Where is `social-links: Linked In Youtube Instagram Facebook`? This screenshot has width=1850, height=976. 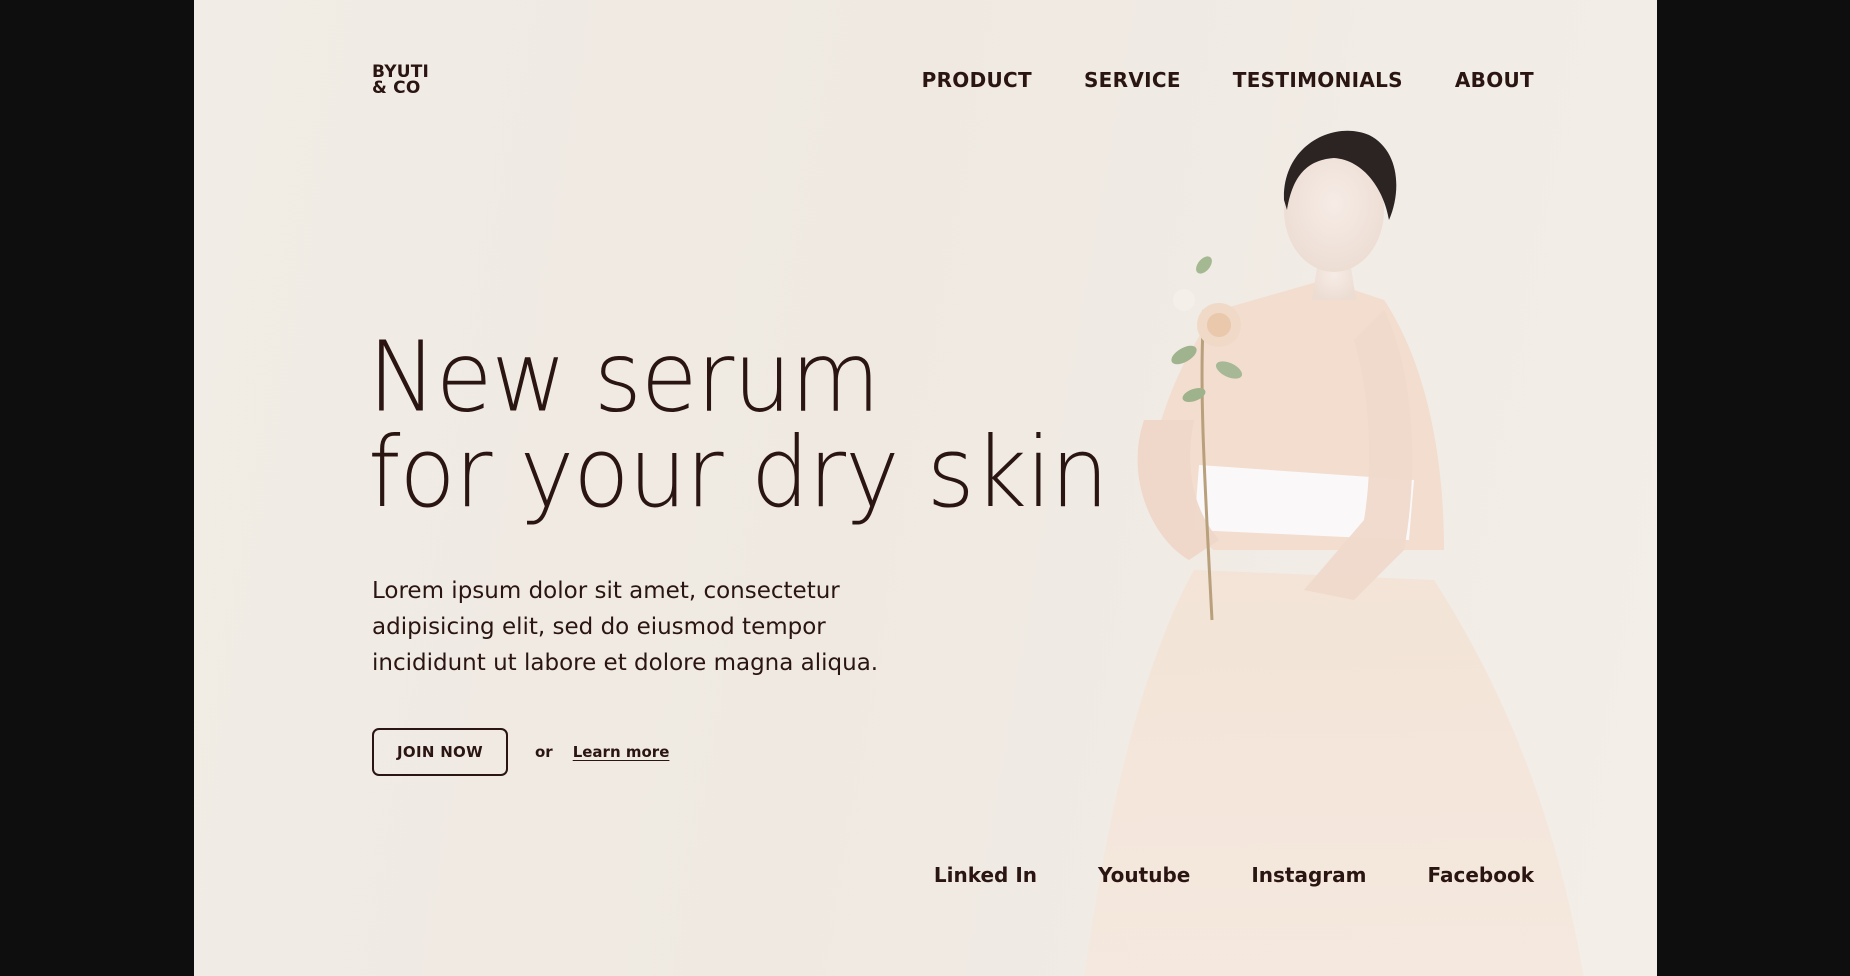 social-links: Linked In Youtube Instagram Facebook is located at coordinates (1234, 875).